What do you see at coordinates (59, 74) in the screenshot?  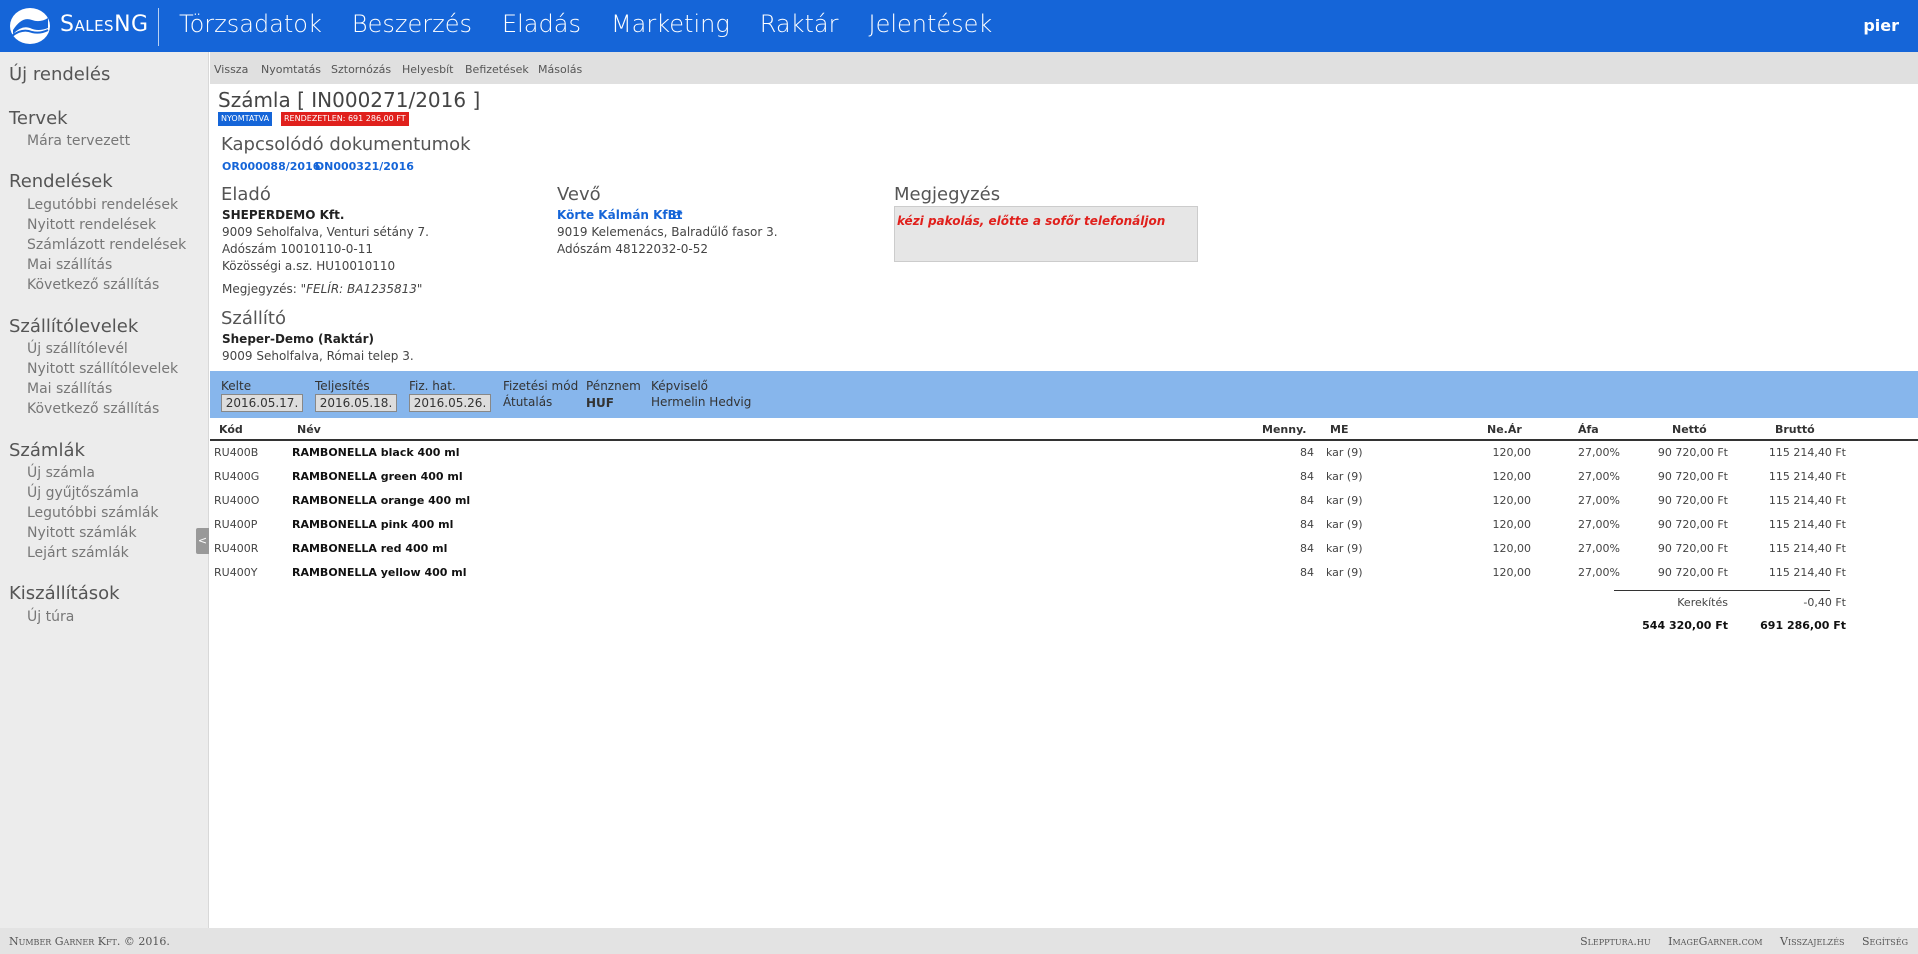 I see `sidebar-new-order: Új rendelés` at bounding box center [59, 74].